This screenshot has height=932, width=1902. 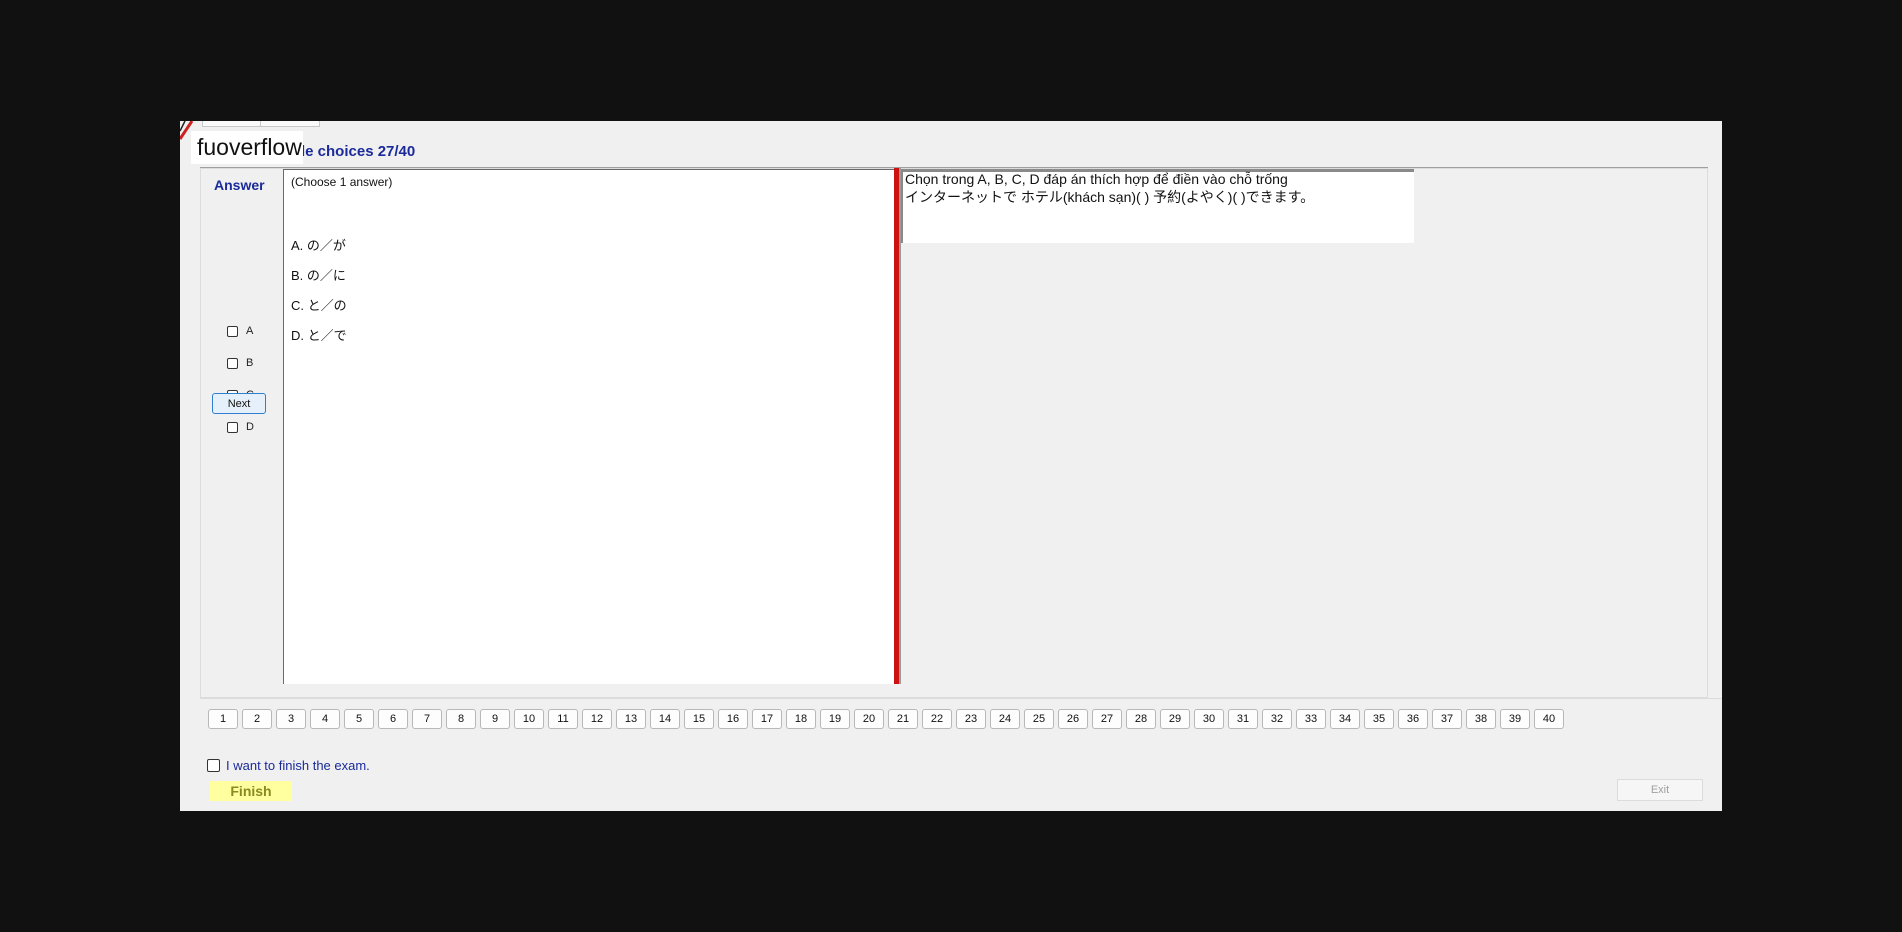 I want to click on tab-strip, so click(x=951, y=124).